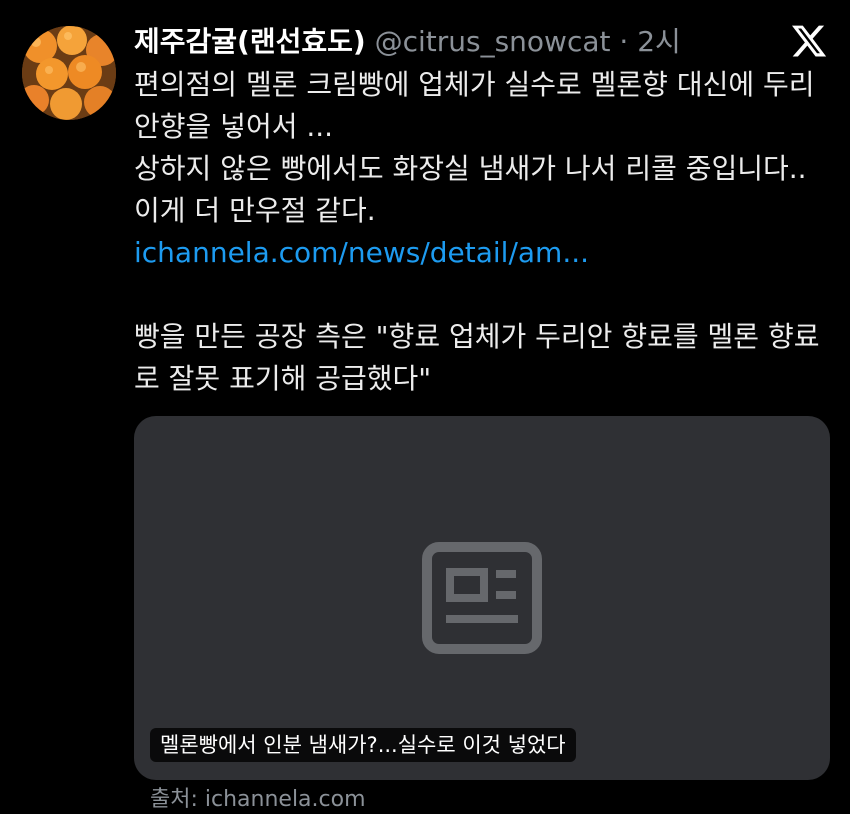  I want to click on link-card-title: 멜론빵에서 인분 냄새가?...실수로 이것 넣었다, so click(363, 745).